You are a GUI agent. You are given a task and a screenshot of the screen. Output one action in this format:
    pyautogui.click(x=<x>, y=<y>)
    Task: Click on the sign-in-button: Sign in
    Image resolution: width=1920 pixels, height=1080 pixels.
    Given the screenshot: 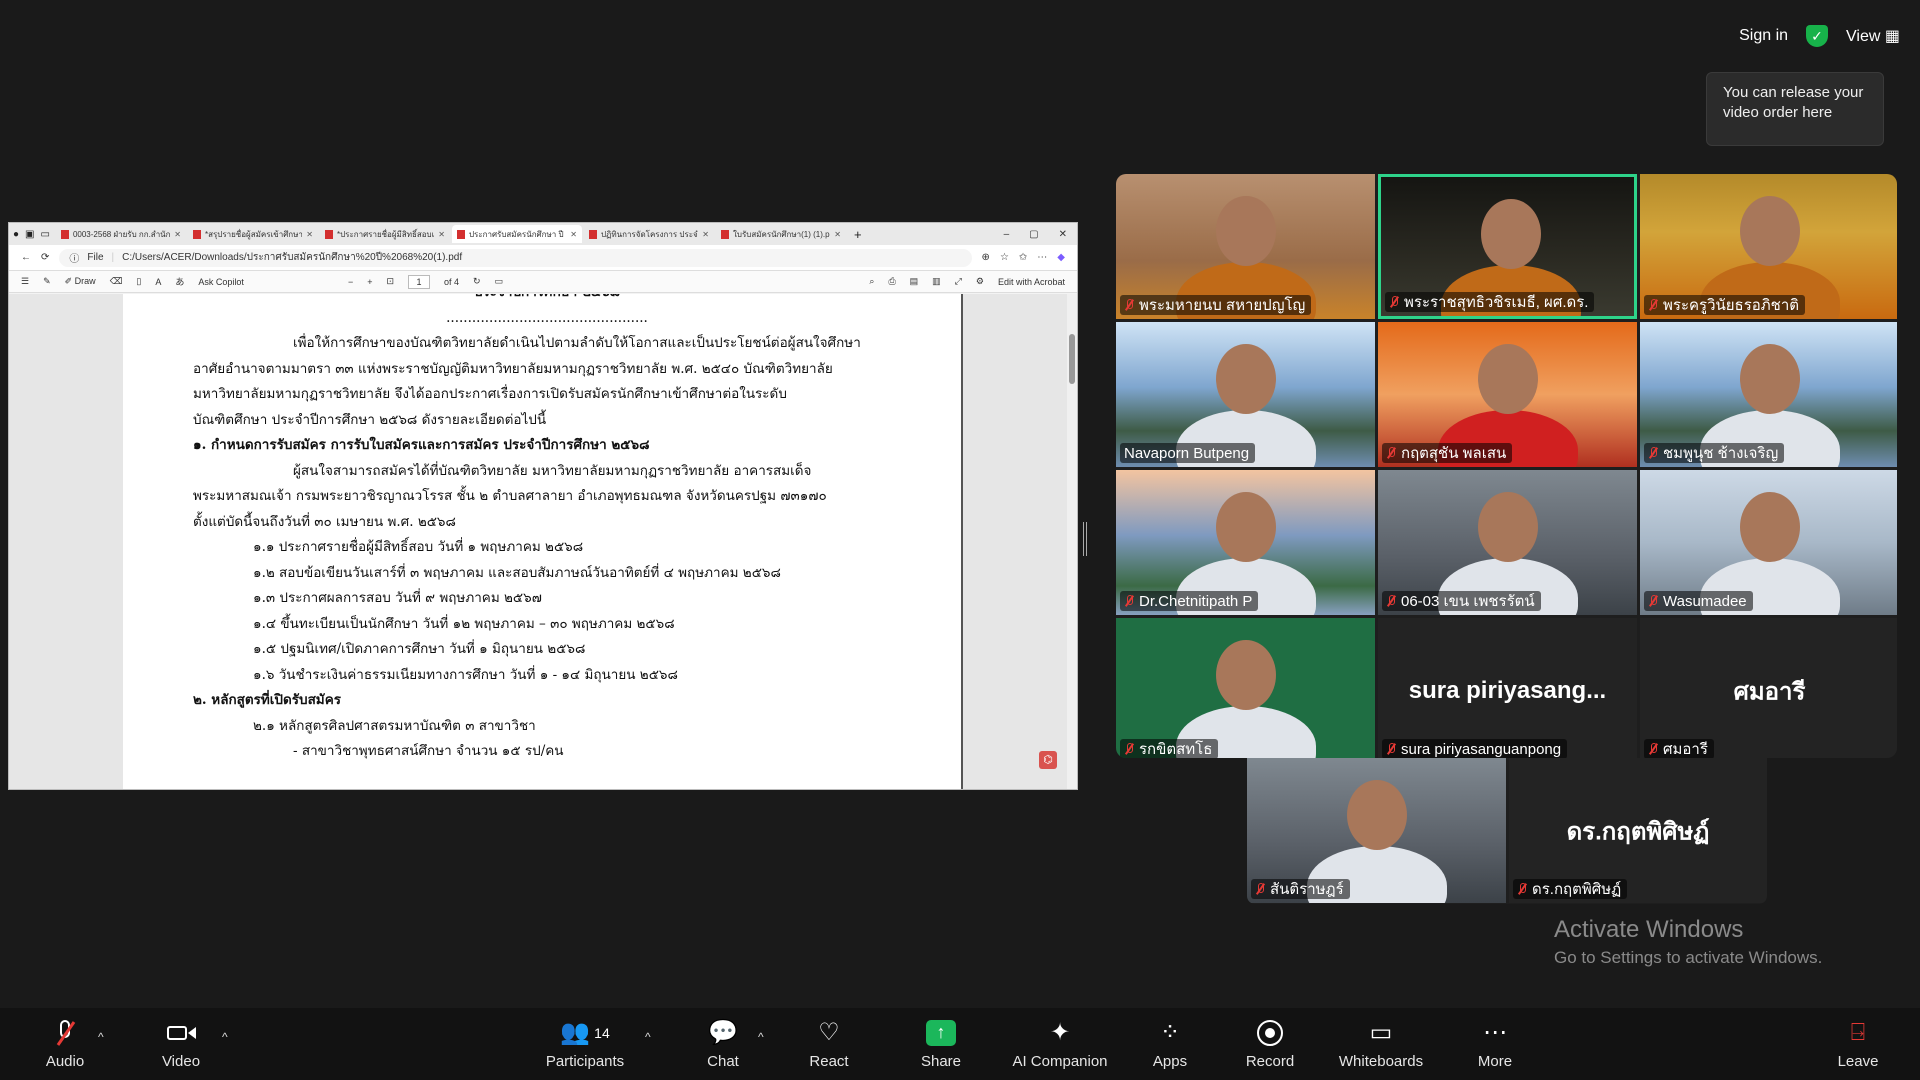 What is the action you would take?
    pyautogui.click(x=1763, y=36)
    